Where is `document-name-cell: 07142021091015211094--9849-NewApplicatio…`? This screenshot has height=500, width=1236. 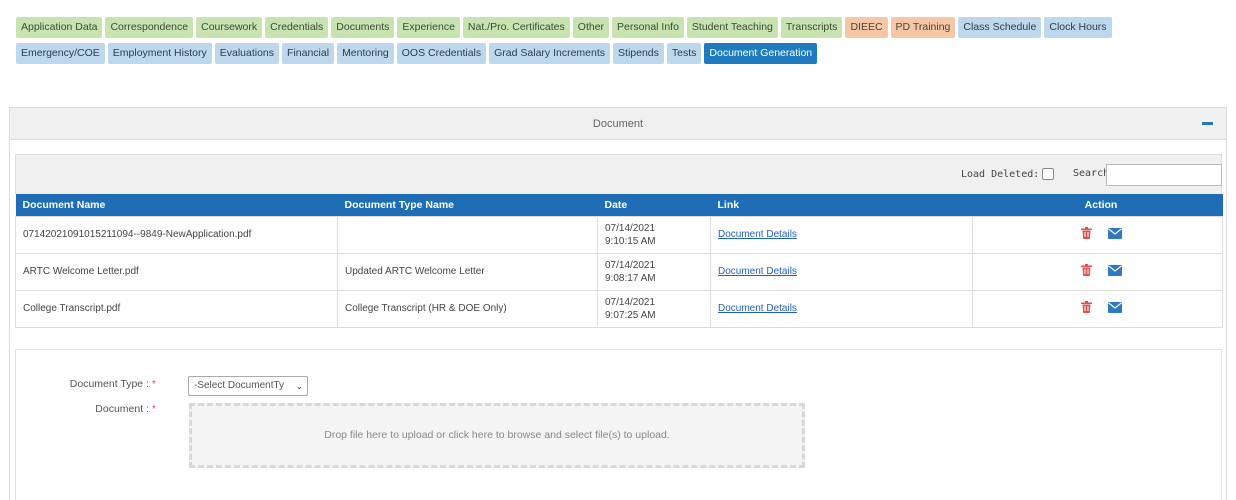 document-name-cell: 07142021091015211094--9849-NewApplicatio… is located at coordinates (176, 234).